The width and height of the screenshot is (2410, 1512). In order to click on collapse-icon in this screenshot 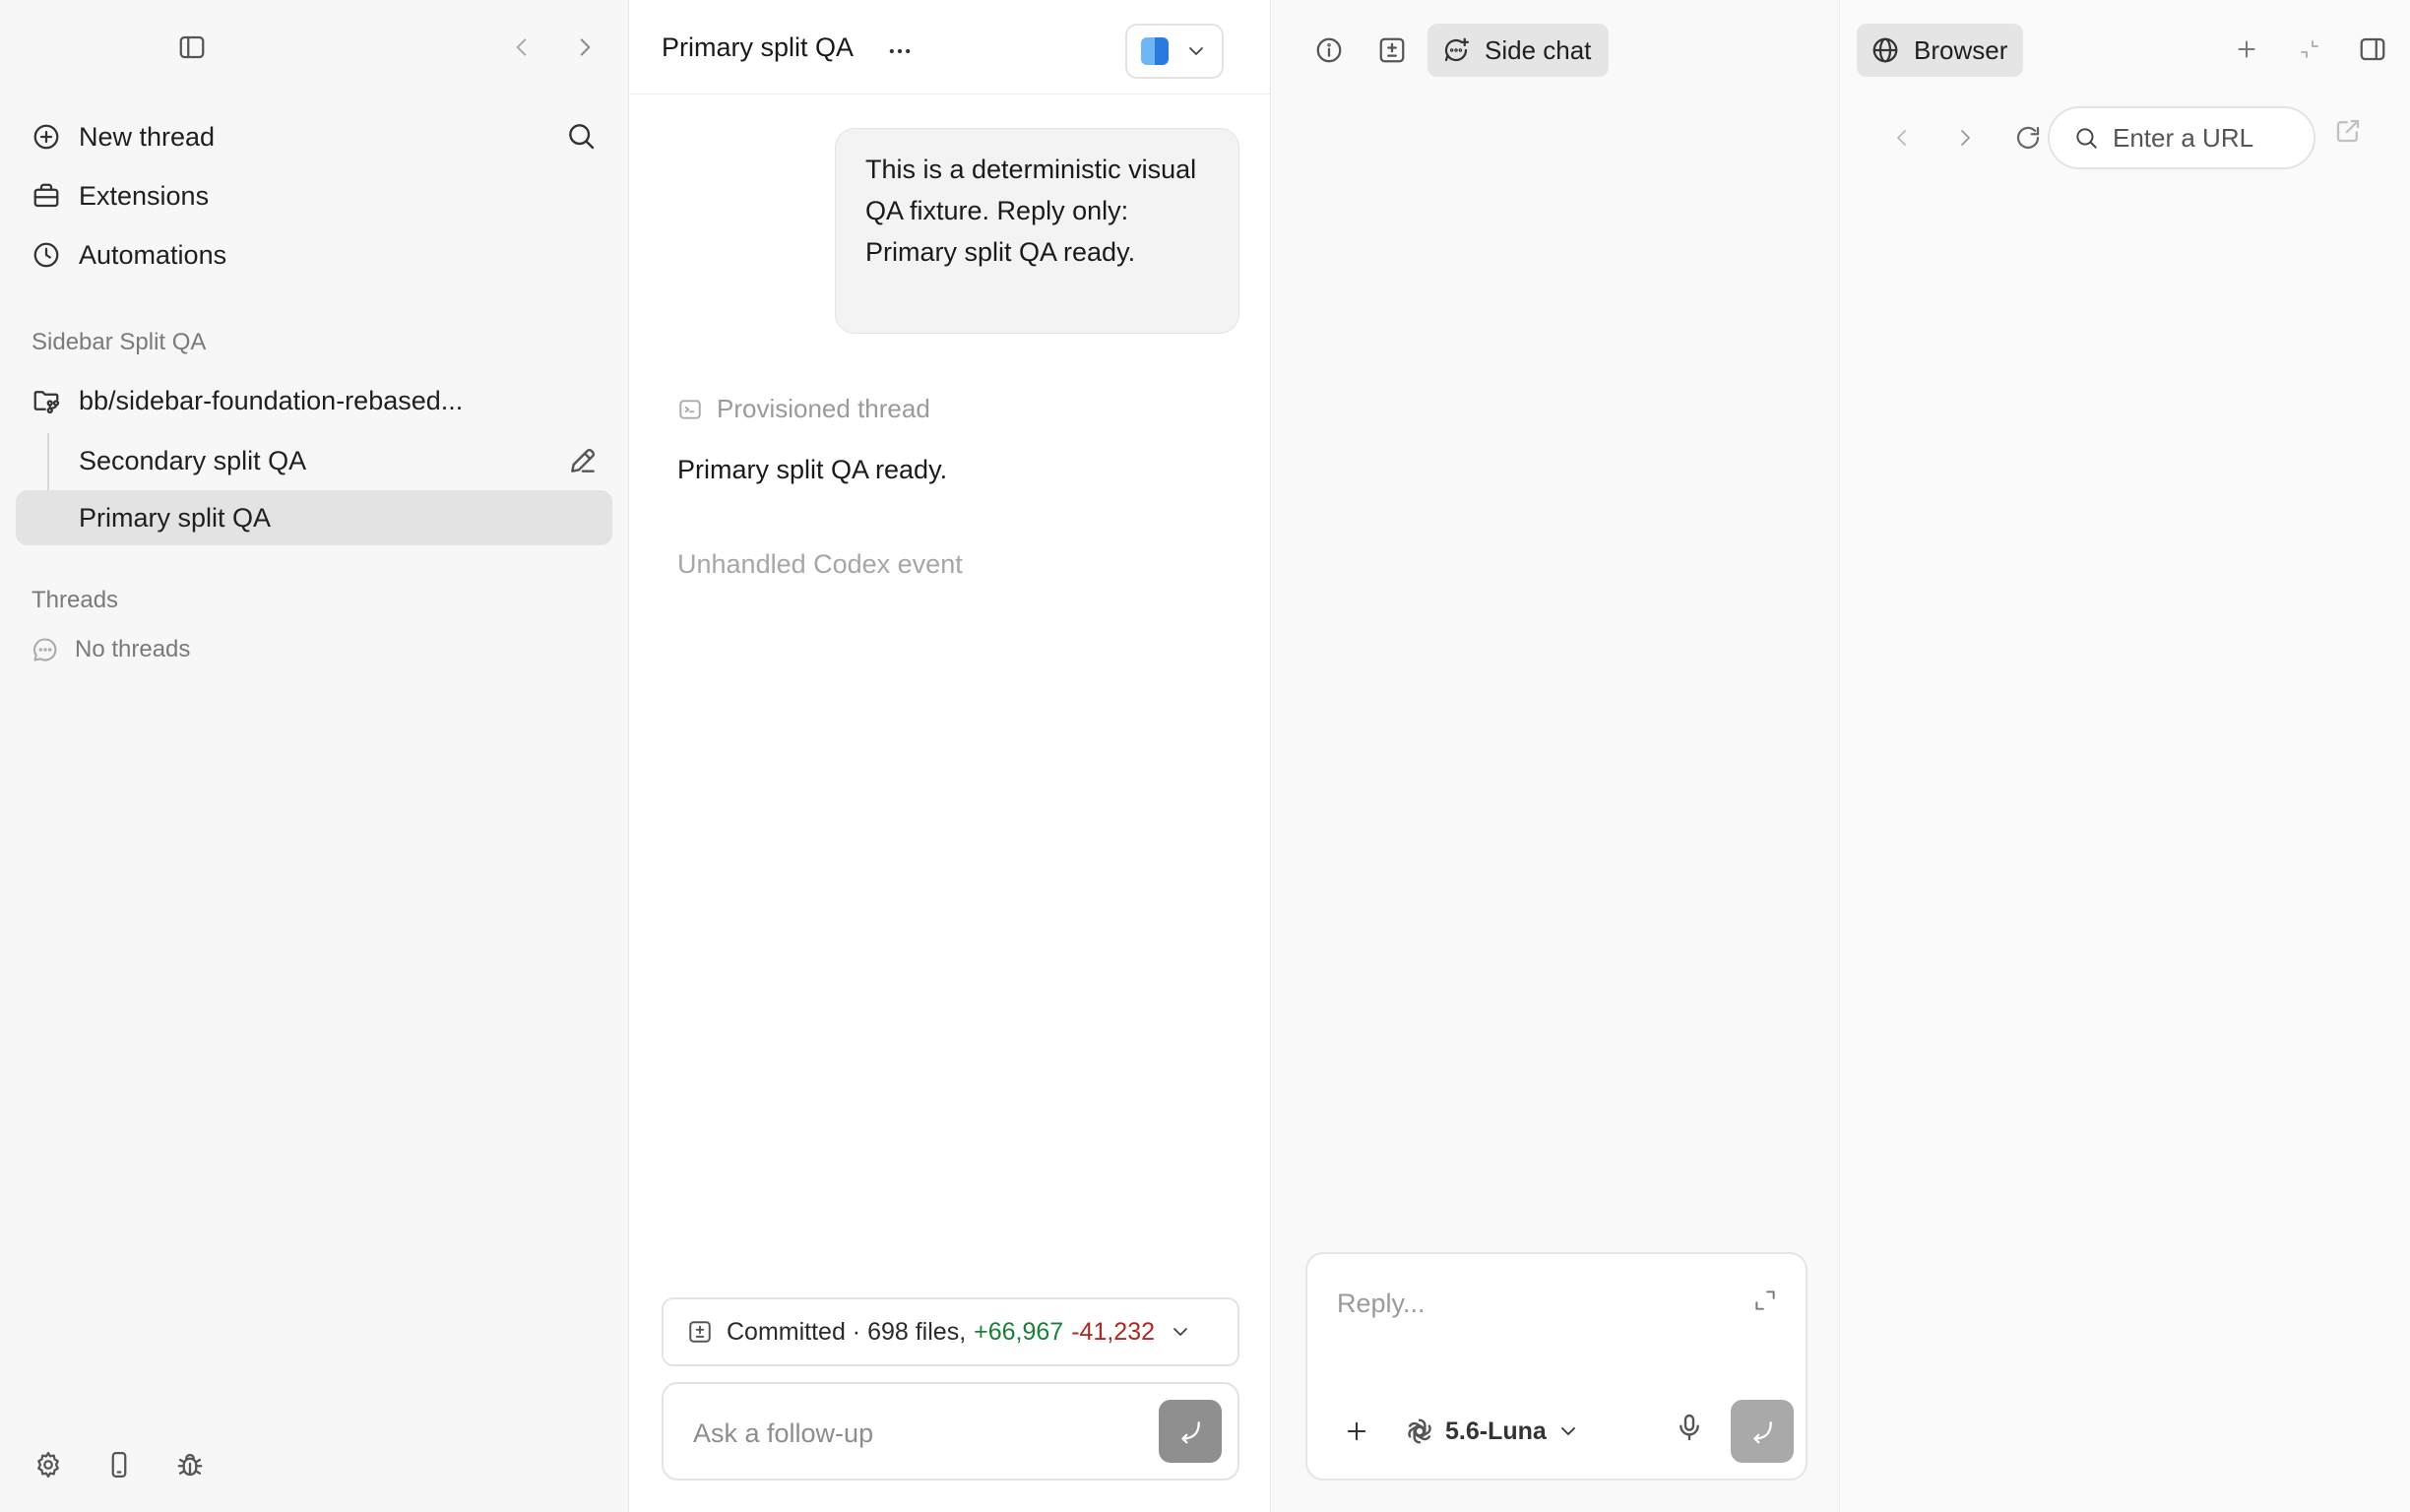, I will do `click(2309, 49)`.